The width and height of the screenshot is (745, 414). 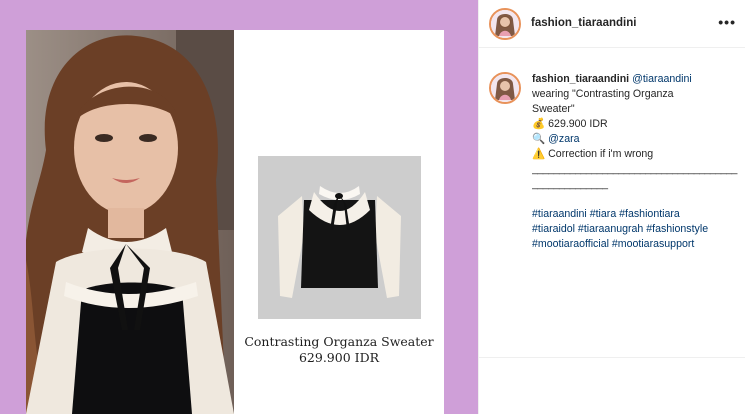 I want to click on correction-text: Correction if i'm wrong, so click(x=601, y=154).